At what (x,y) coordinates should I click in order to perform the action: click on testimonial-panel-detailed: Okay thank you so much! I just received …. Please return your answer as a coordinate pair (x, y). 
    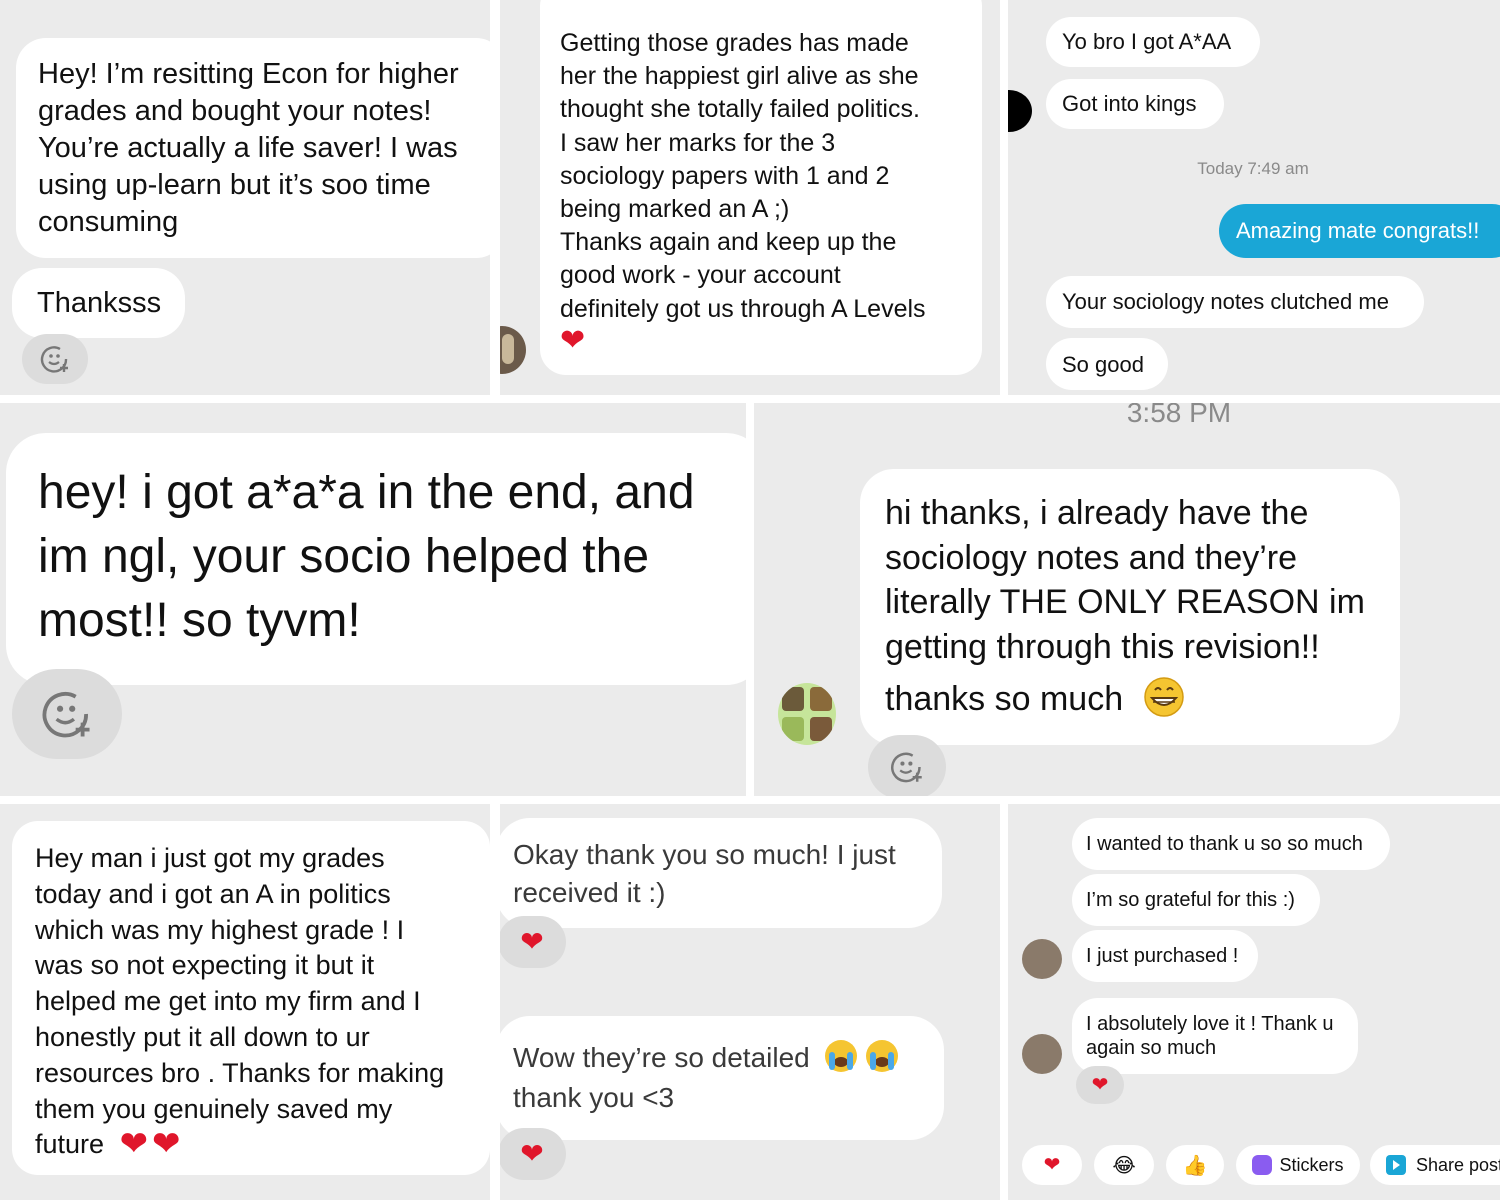
    Looking at the image, I should click on (750, 1002).